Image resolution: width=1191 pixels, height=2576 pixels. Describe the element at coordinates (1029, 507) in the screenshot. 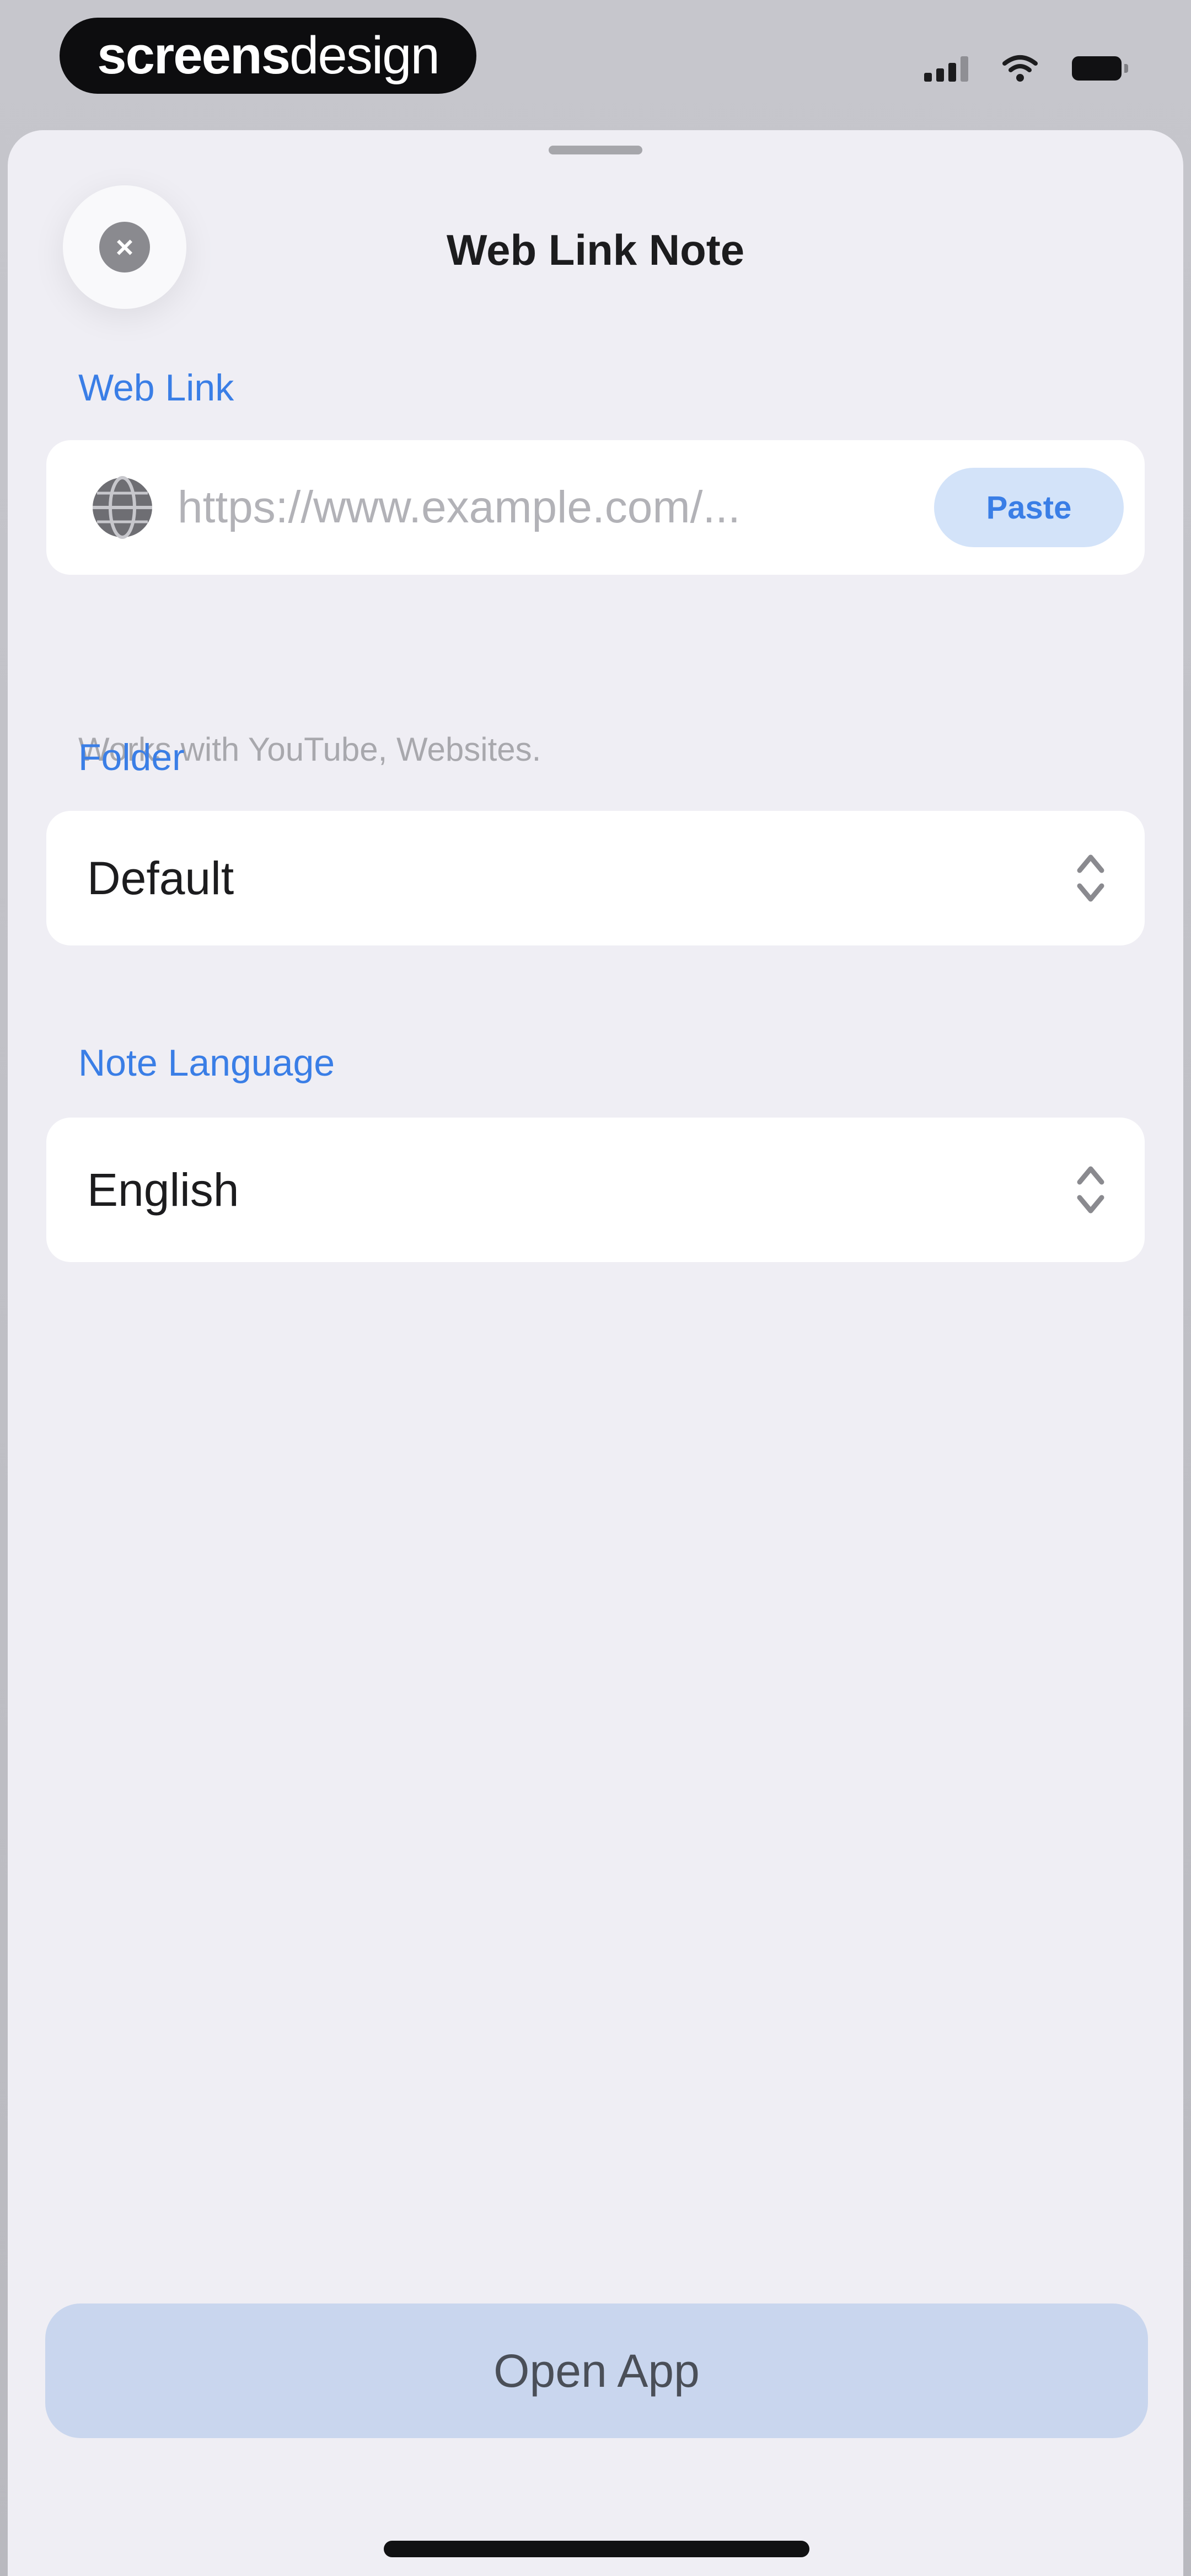

I see `paste-button: Paste` at that location.